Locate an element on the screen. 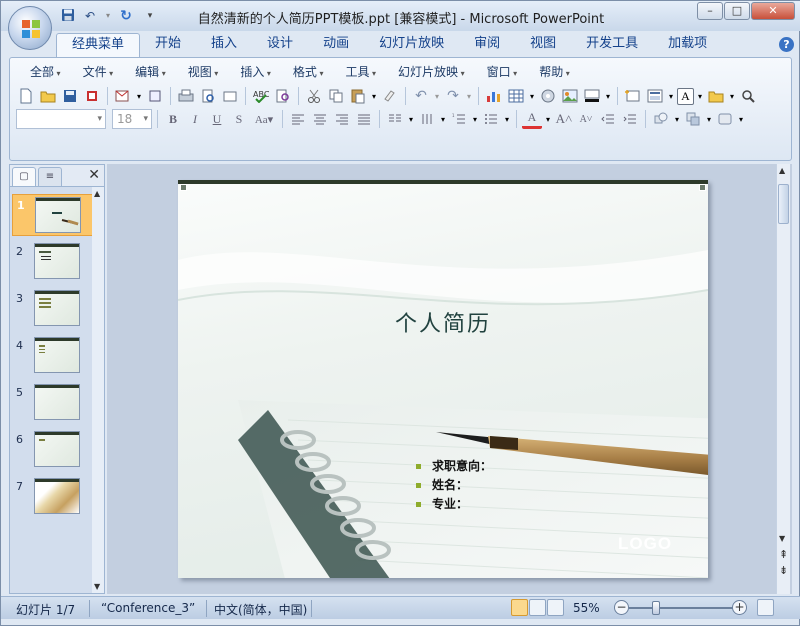 The height and width of the screenshot is (626, 800). slide-sorter-view-button is located at coordinates (537, 607).